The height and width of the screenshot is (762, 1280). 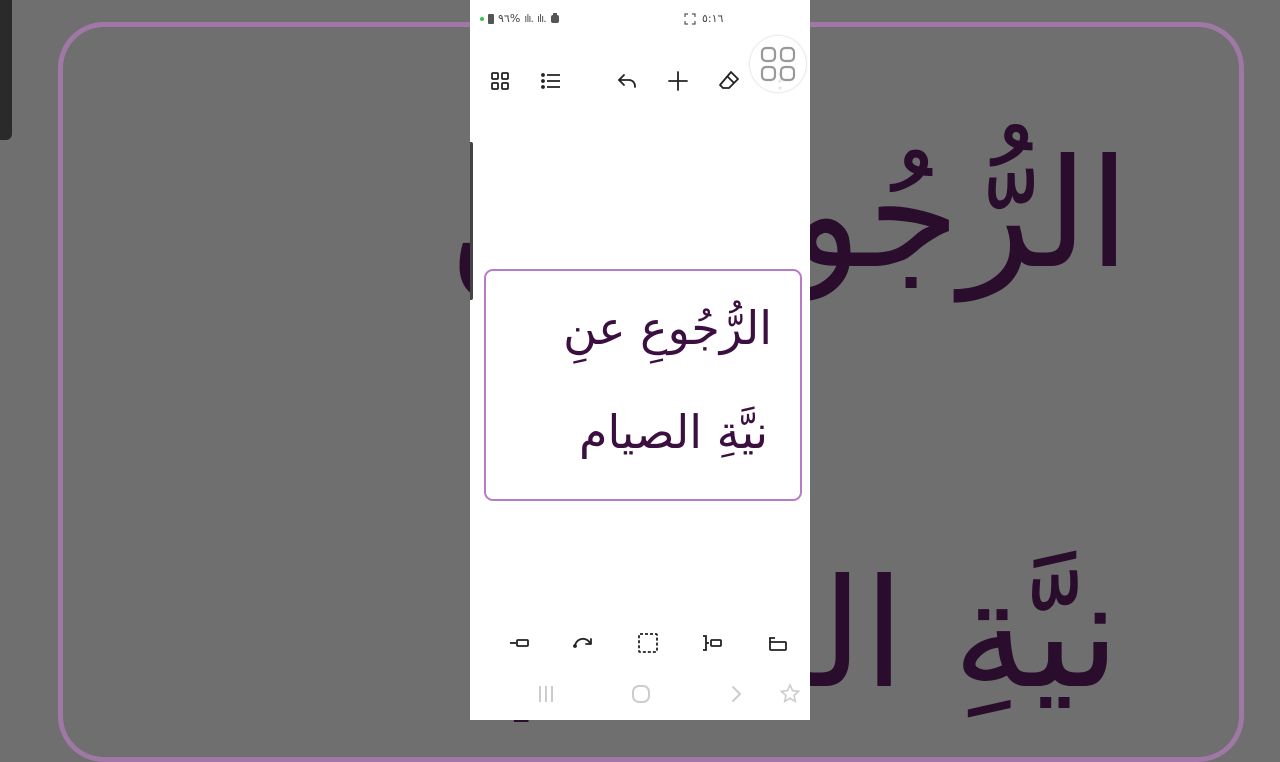 I want to click on app-grid-icon, so click(x=778, y=64).